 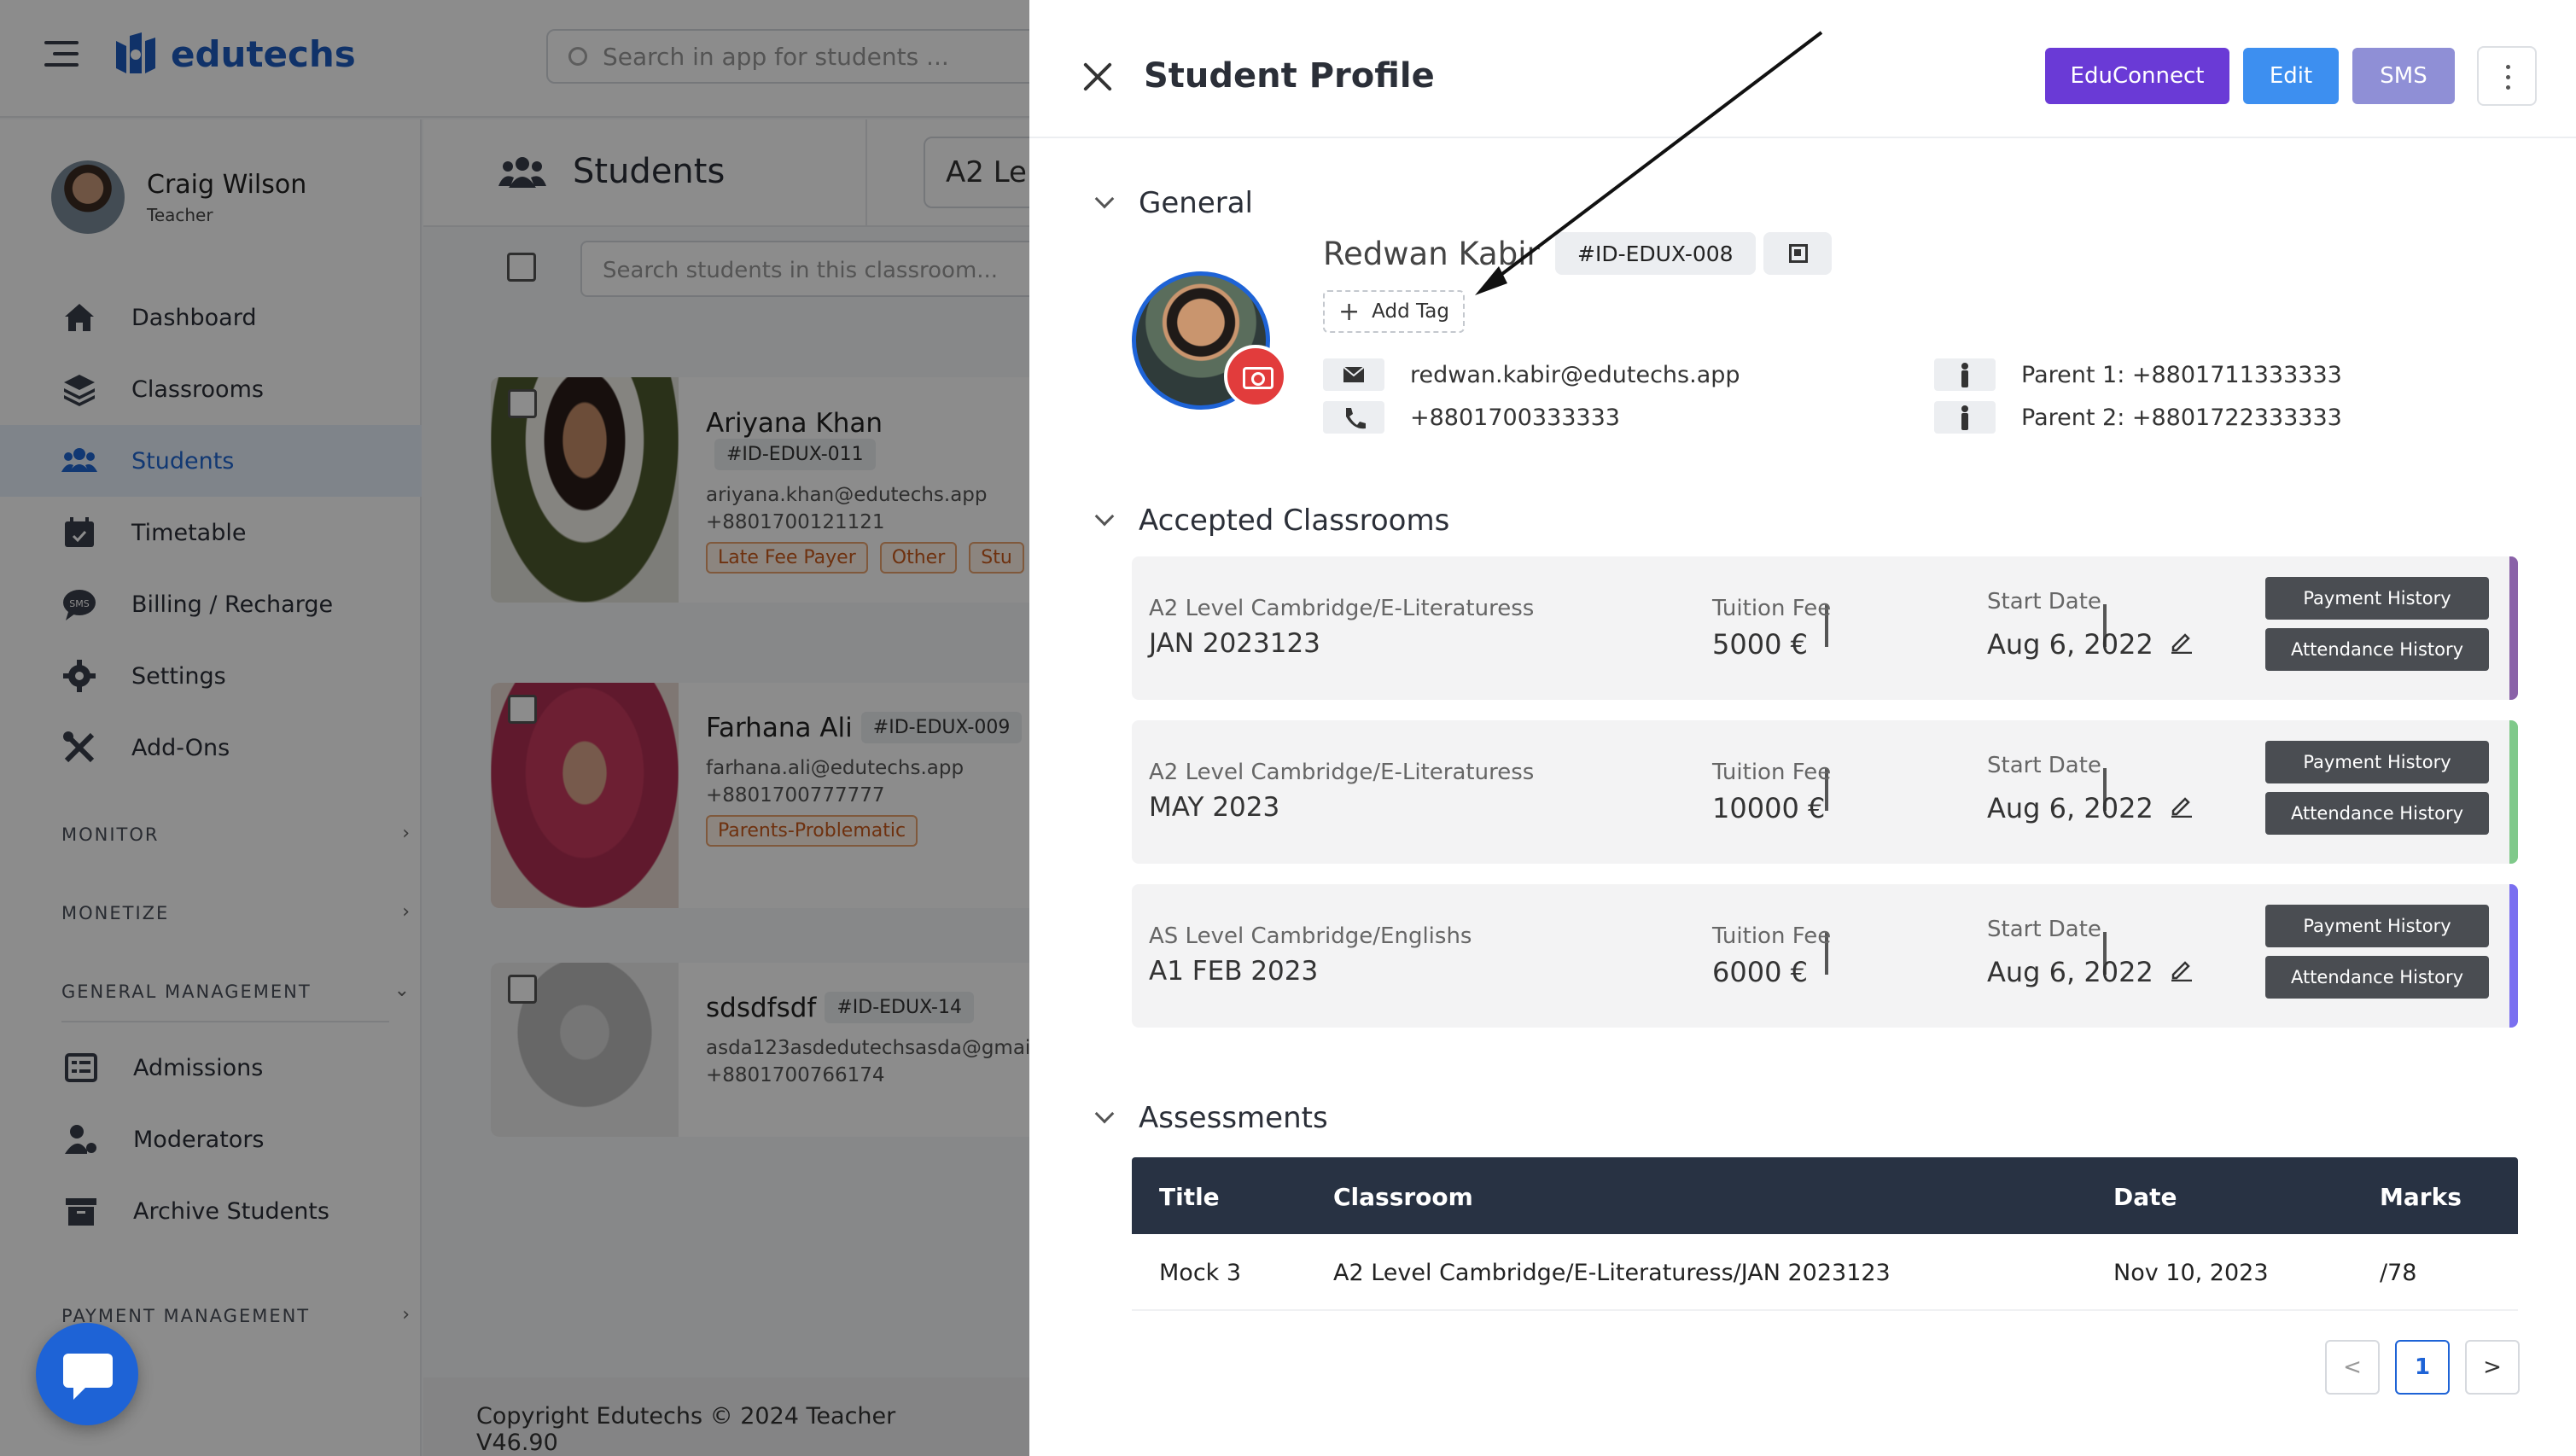 I want to click on student-email-row: redwan.kabir@edutechs.app, so click(x=1531, y=374).